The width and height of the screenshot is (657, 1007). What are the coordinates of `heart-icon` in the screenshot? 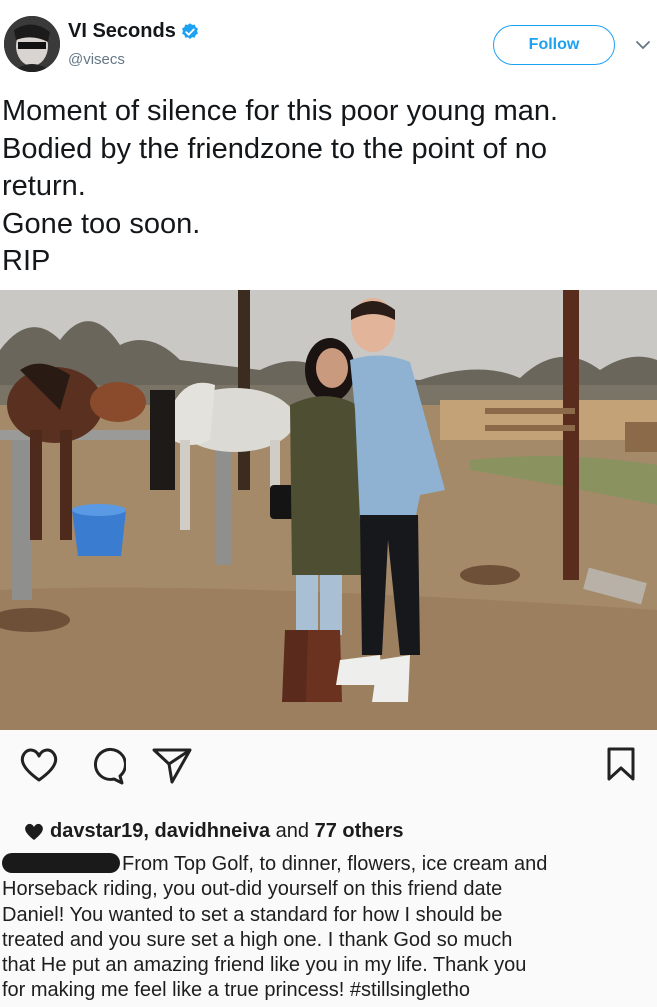 It's located at (39, 765).